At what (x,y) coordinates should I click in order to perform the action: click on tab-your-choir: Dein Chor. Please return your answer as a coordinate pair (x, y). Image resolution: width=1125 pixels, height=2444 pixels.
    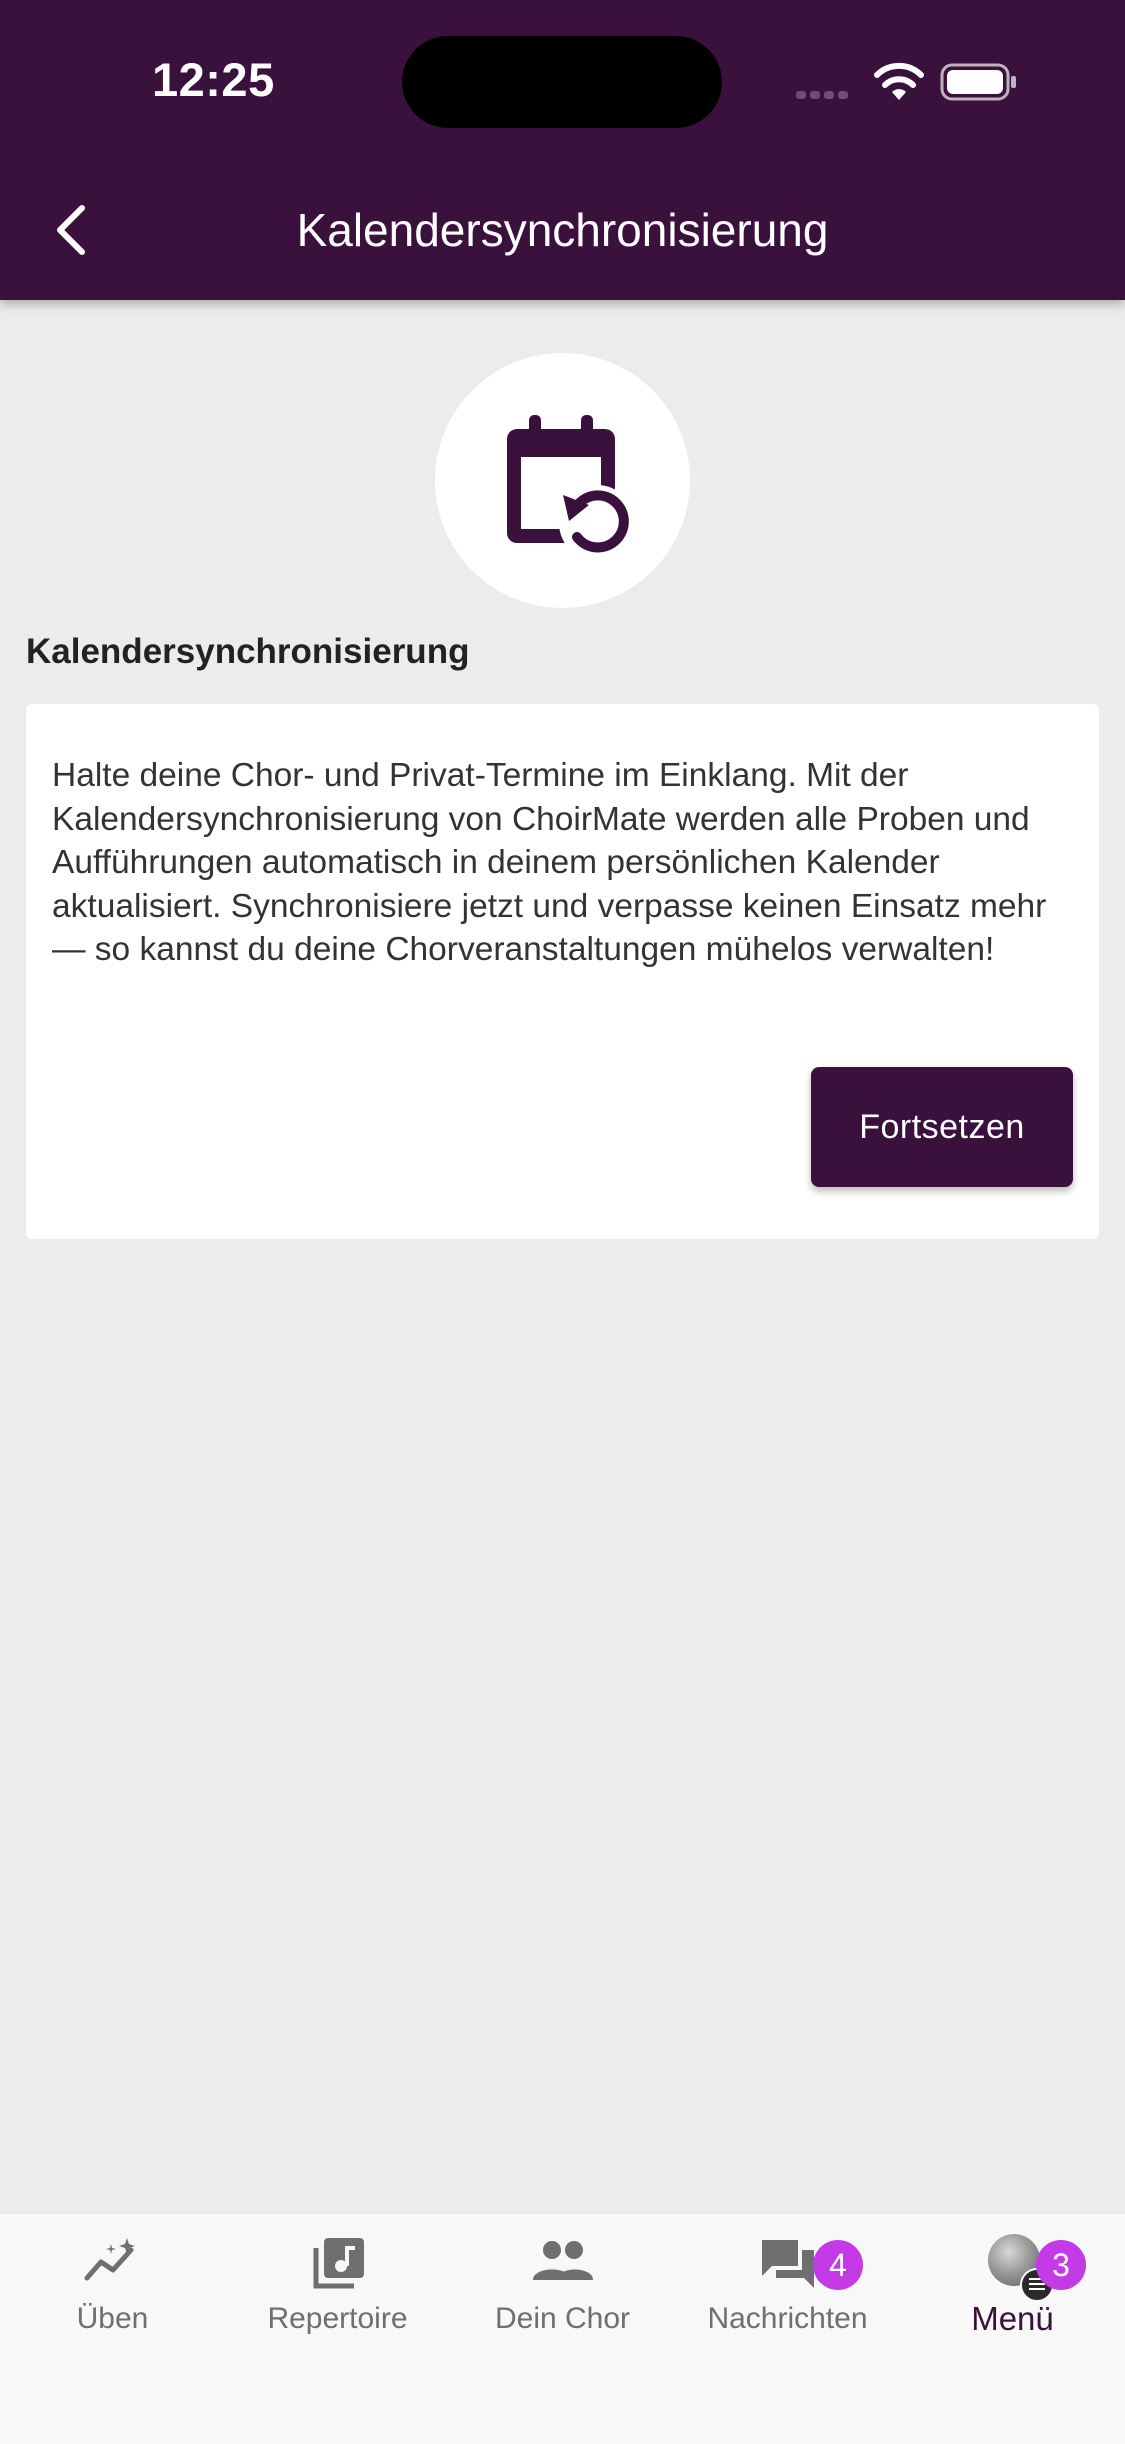
    Looking at the image, I should click on (562, 2279).